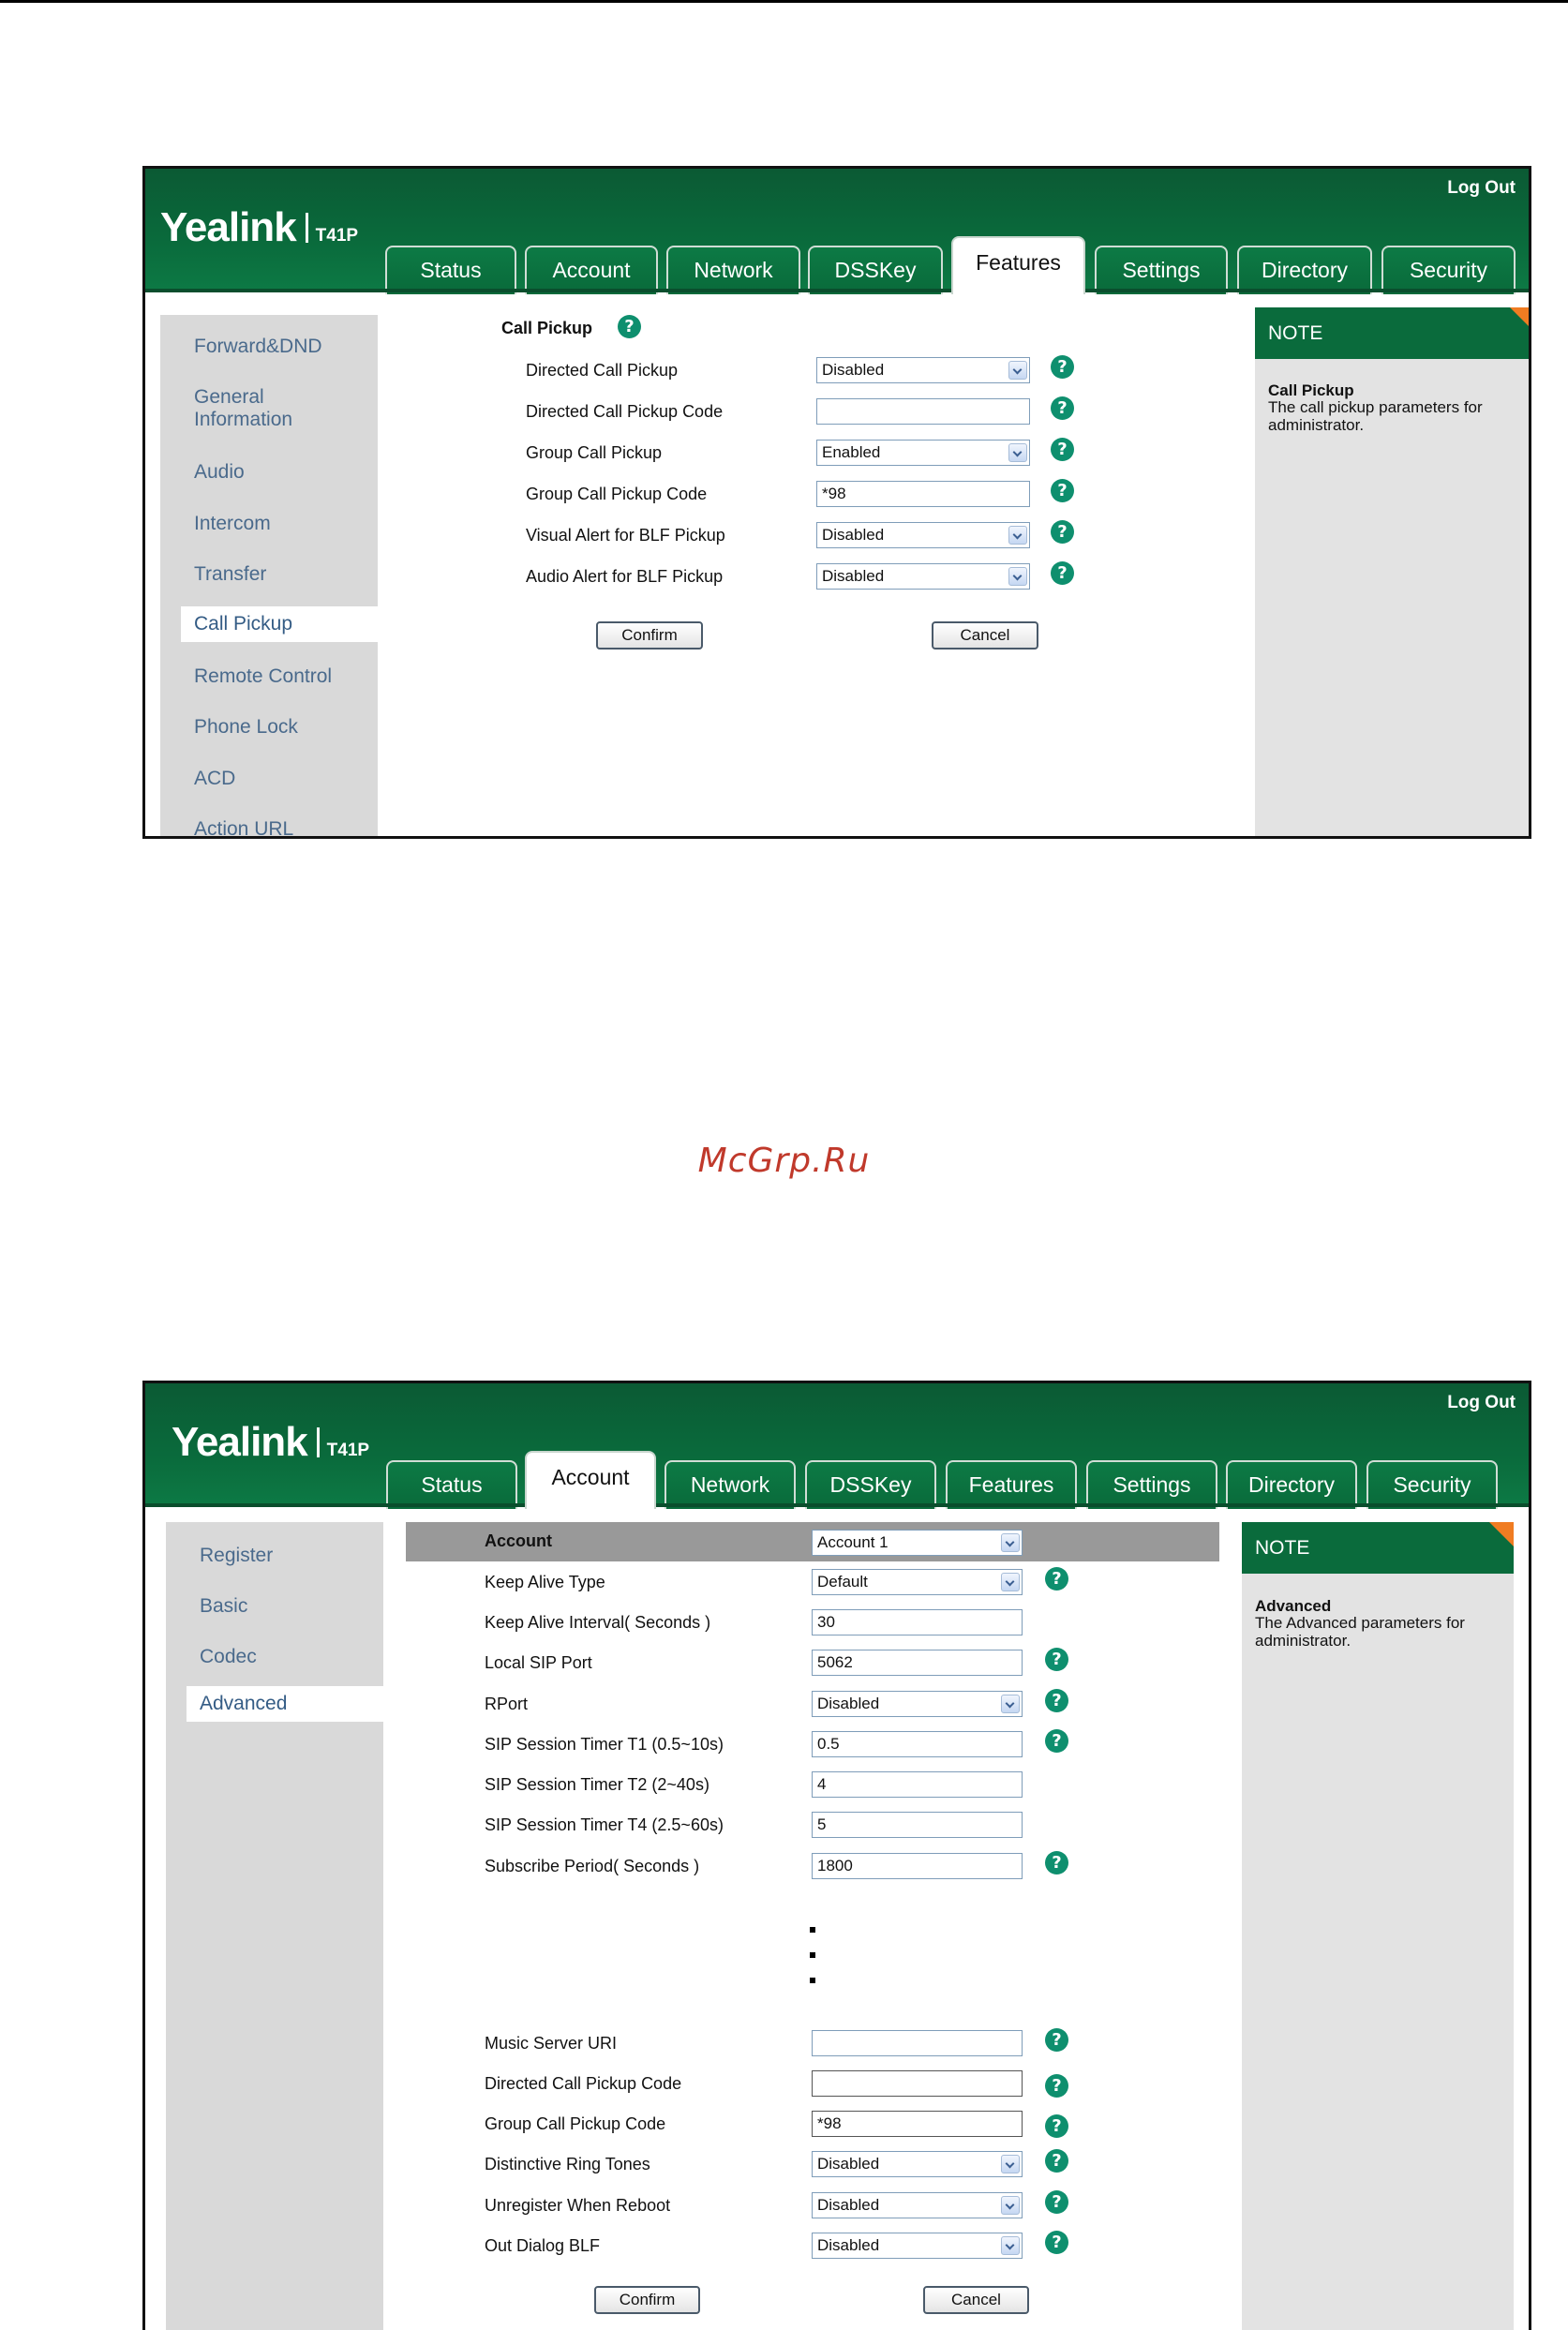 The height and width of the screenshot is (2330, 1568). Describe the element at coordinates (284, 624) in the screenshot. I see `nav-item-call-pickup: Call Pickup` at that location.